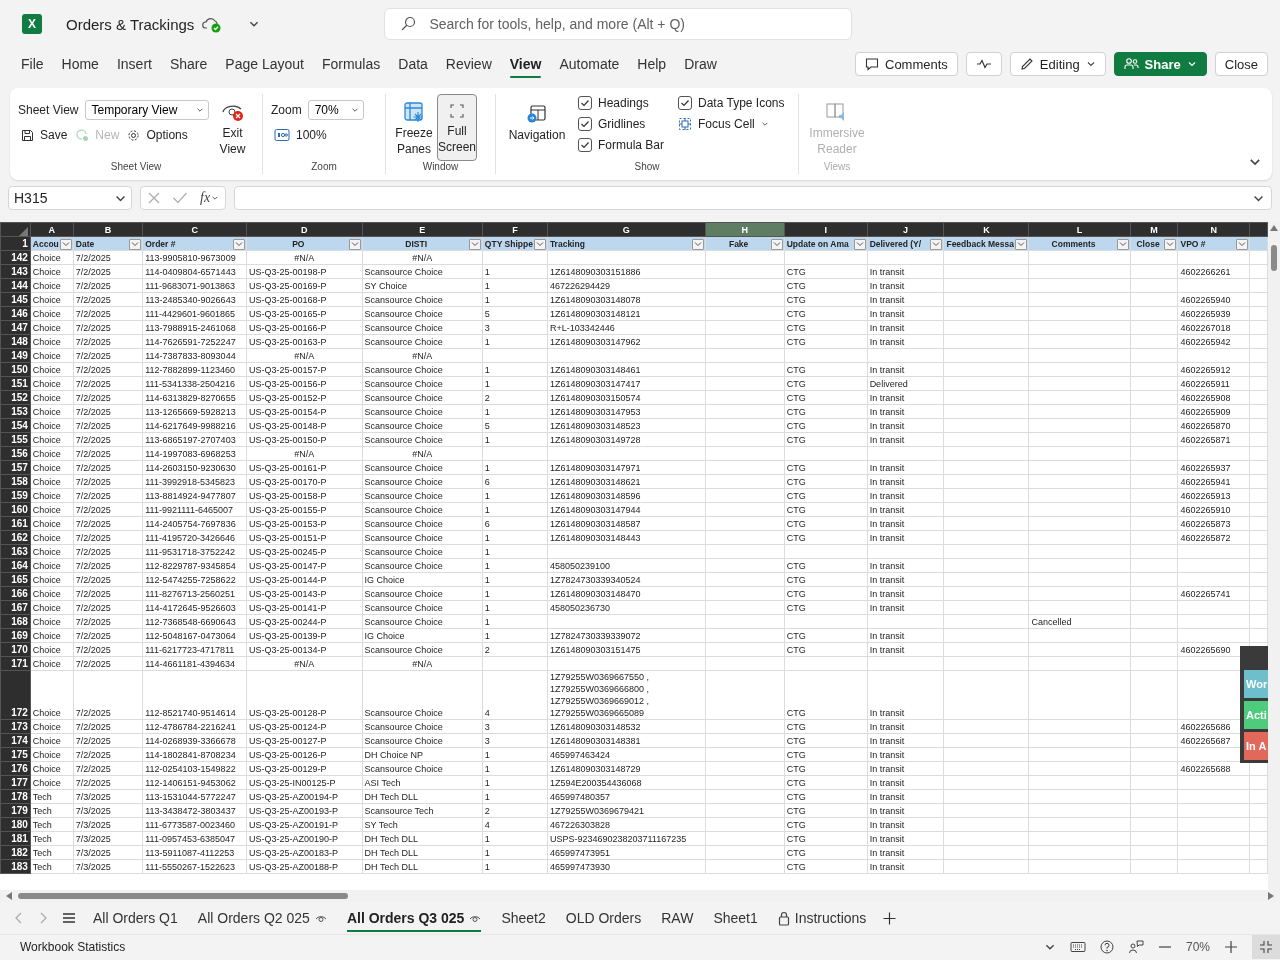 The image size is (1280, 960). Describe the element at coordinates (731, 124) in the screenshot. I see `focus-cell-button: Focus Cell` at that location.